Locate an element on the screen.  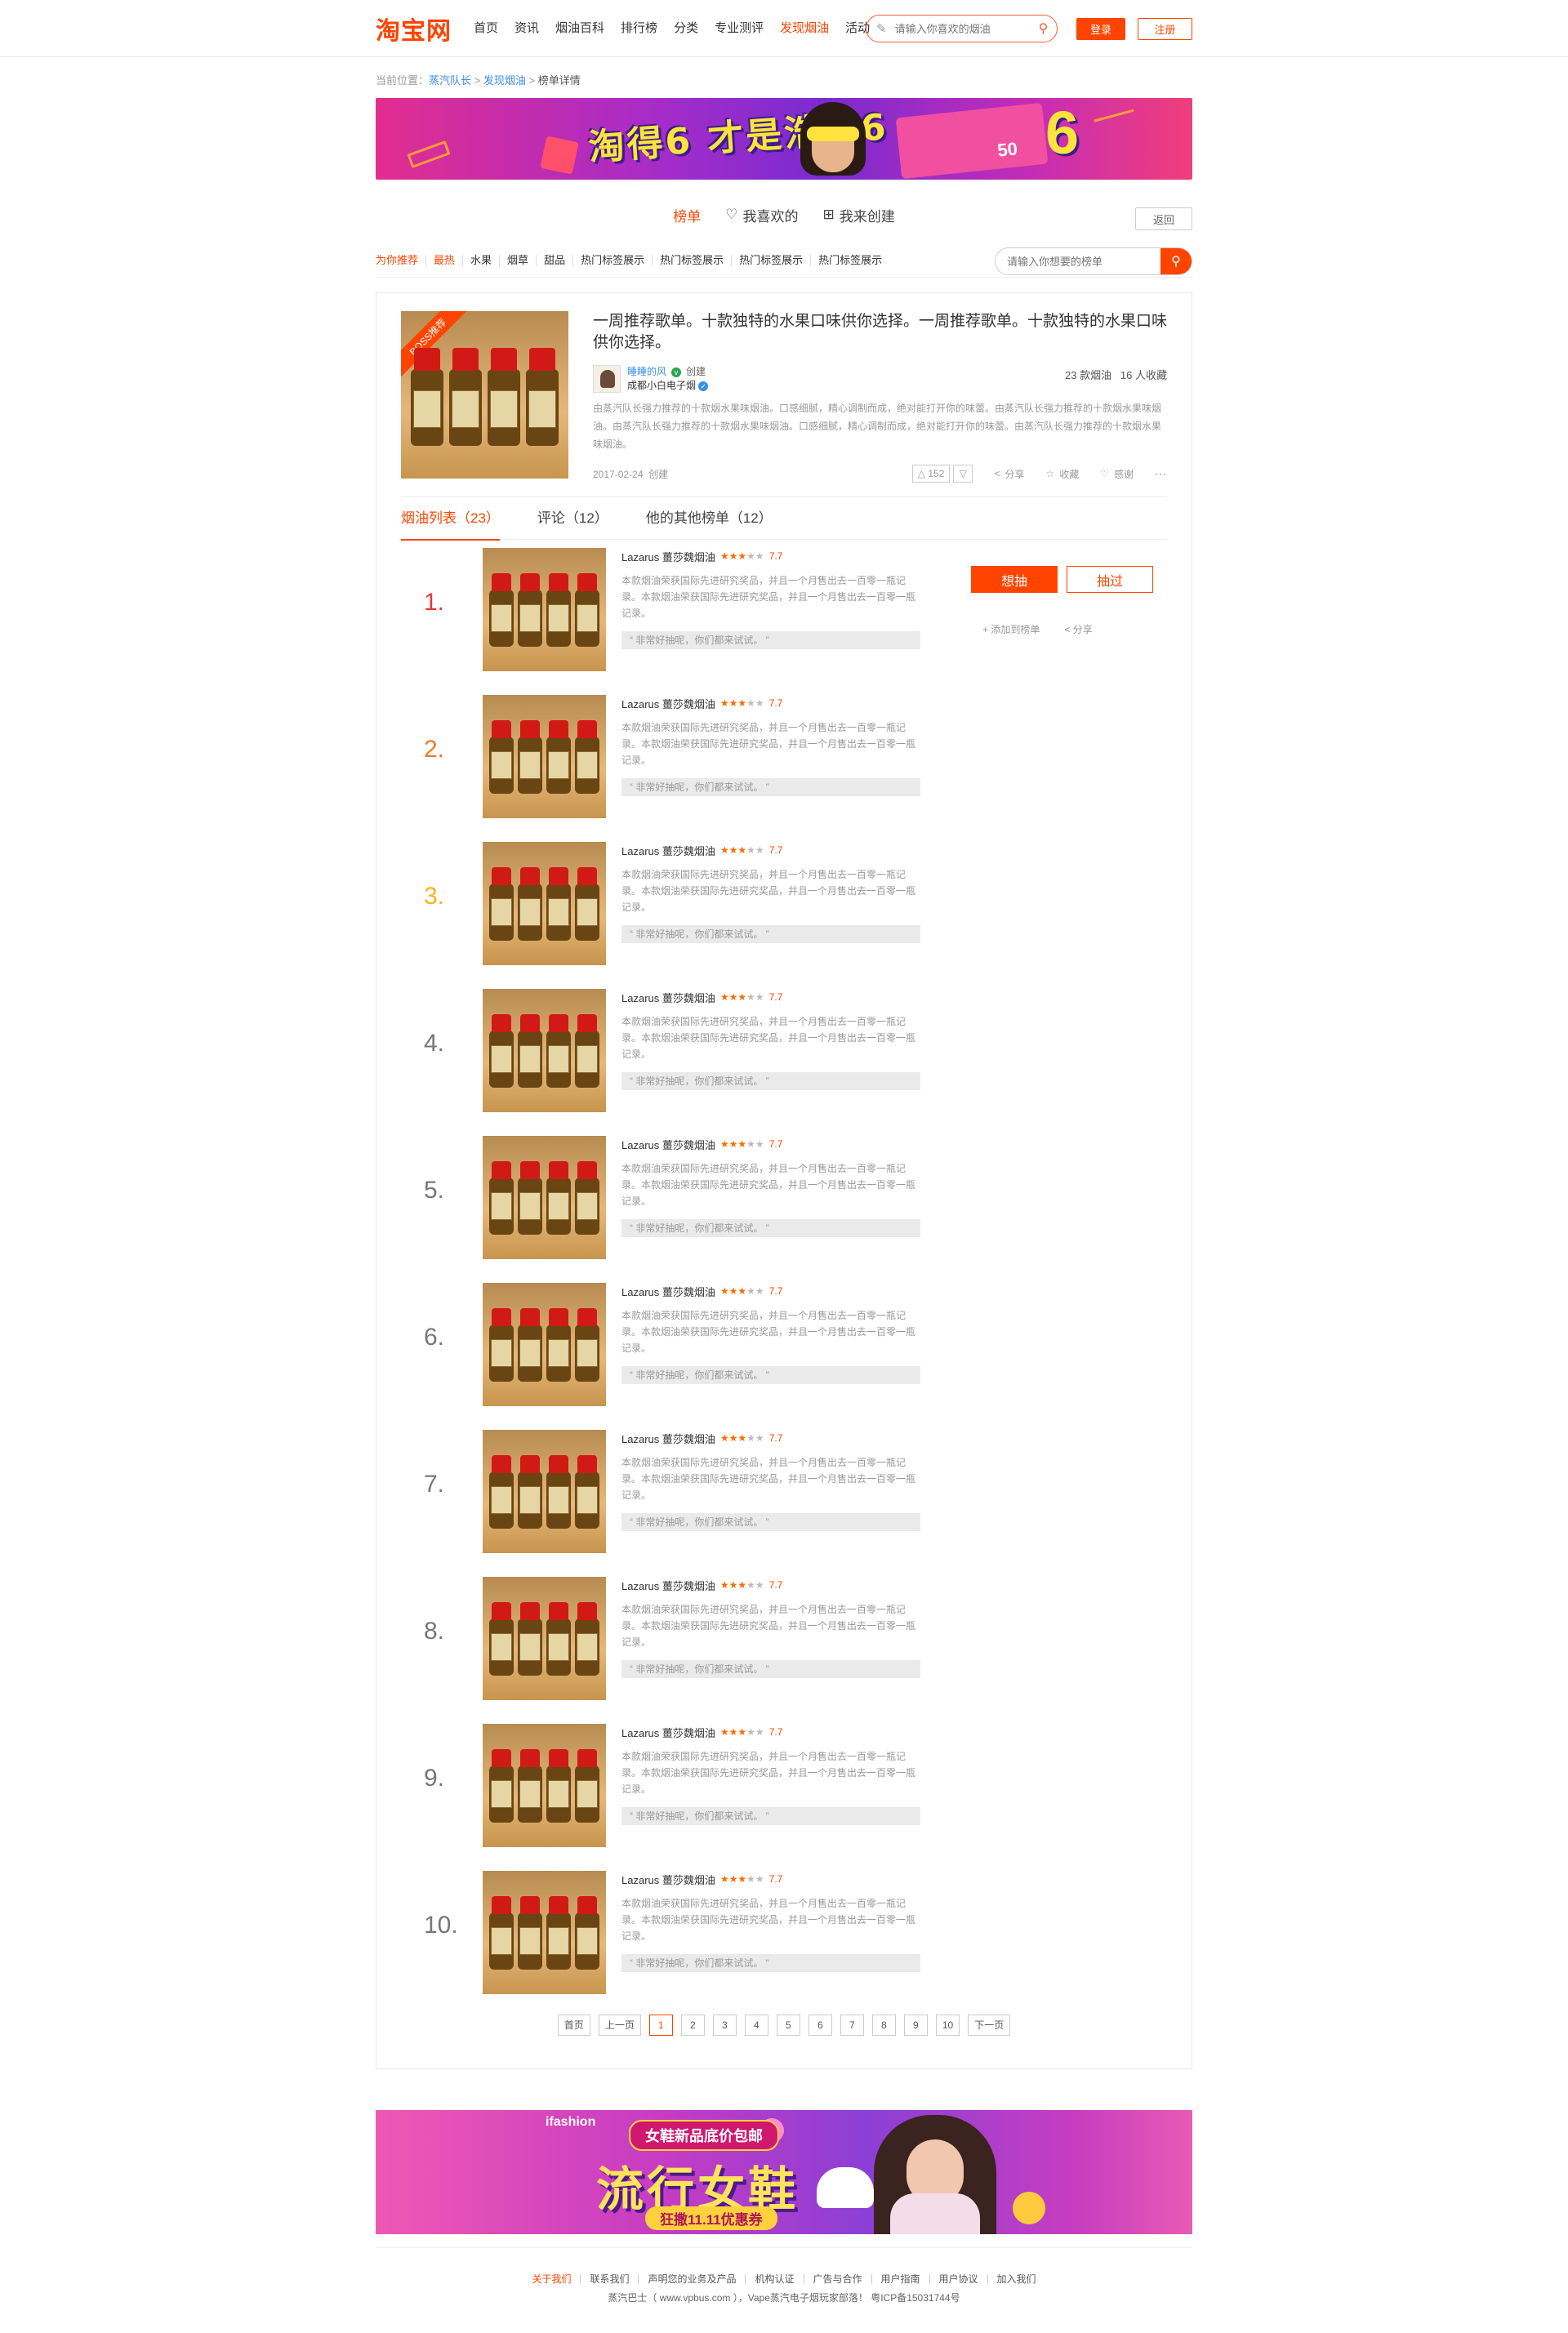
page-9: 9 is located at coordinates (915, 2026).